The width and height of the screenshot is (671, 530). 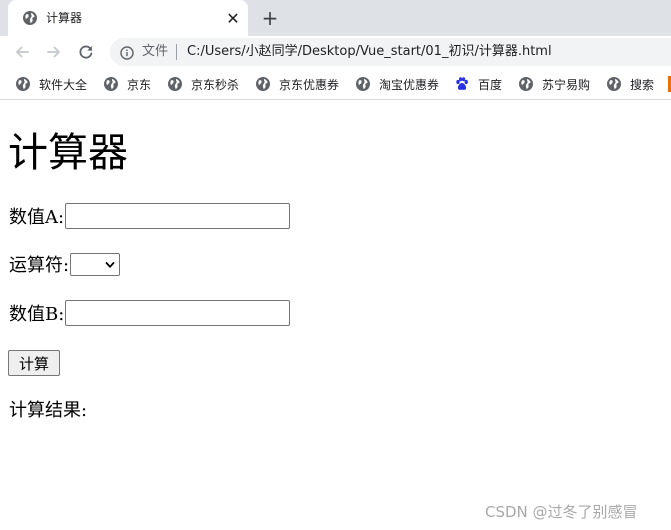 What do you see at coordinates (233, 18) in the screenshot?
I see `close-tab-icon: ✕` at bounding box center [233, 18].